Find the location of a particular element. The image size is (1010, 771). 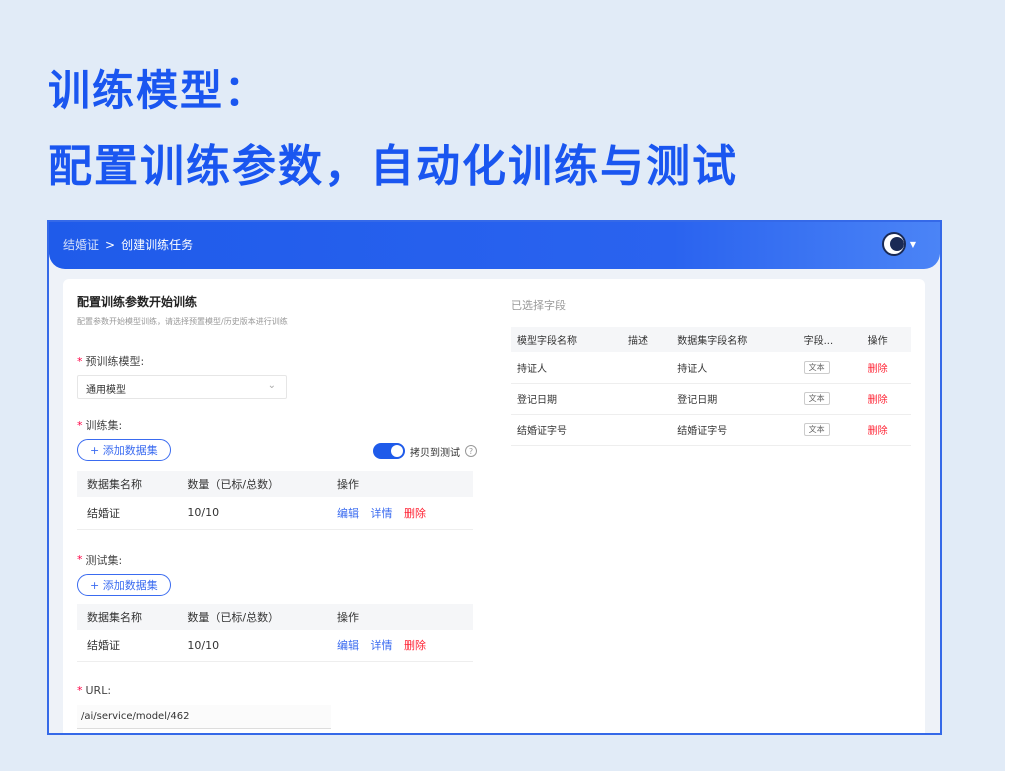

form-title: 配置训练参数开始训练 is located at coordinates (137, 302).